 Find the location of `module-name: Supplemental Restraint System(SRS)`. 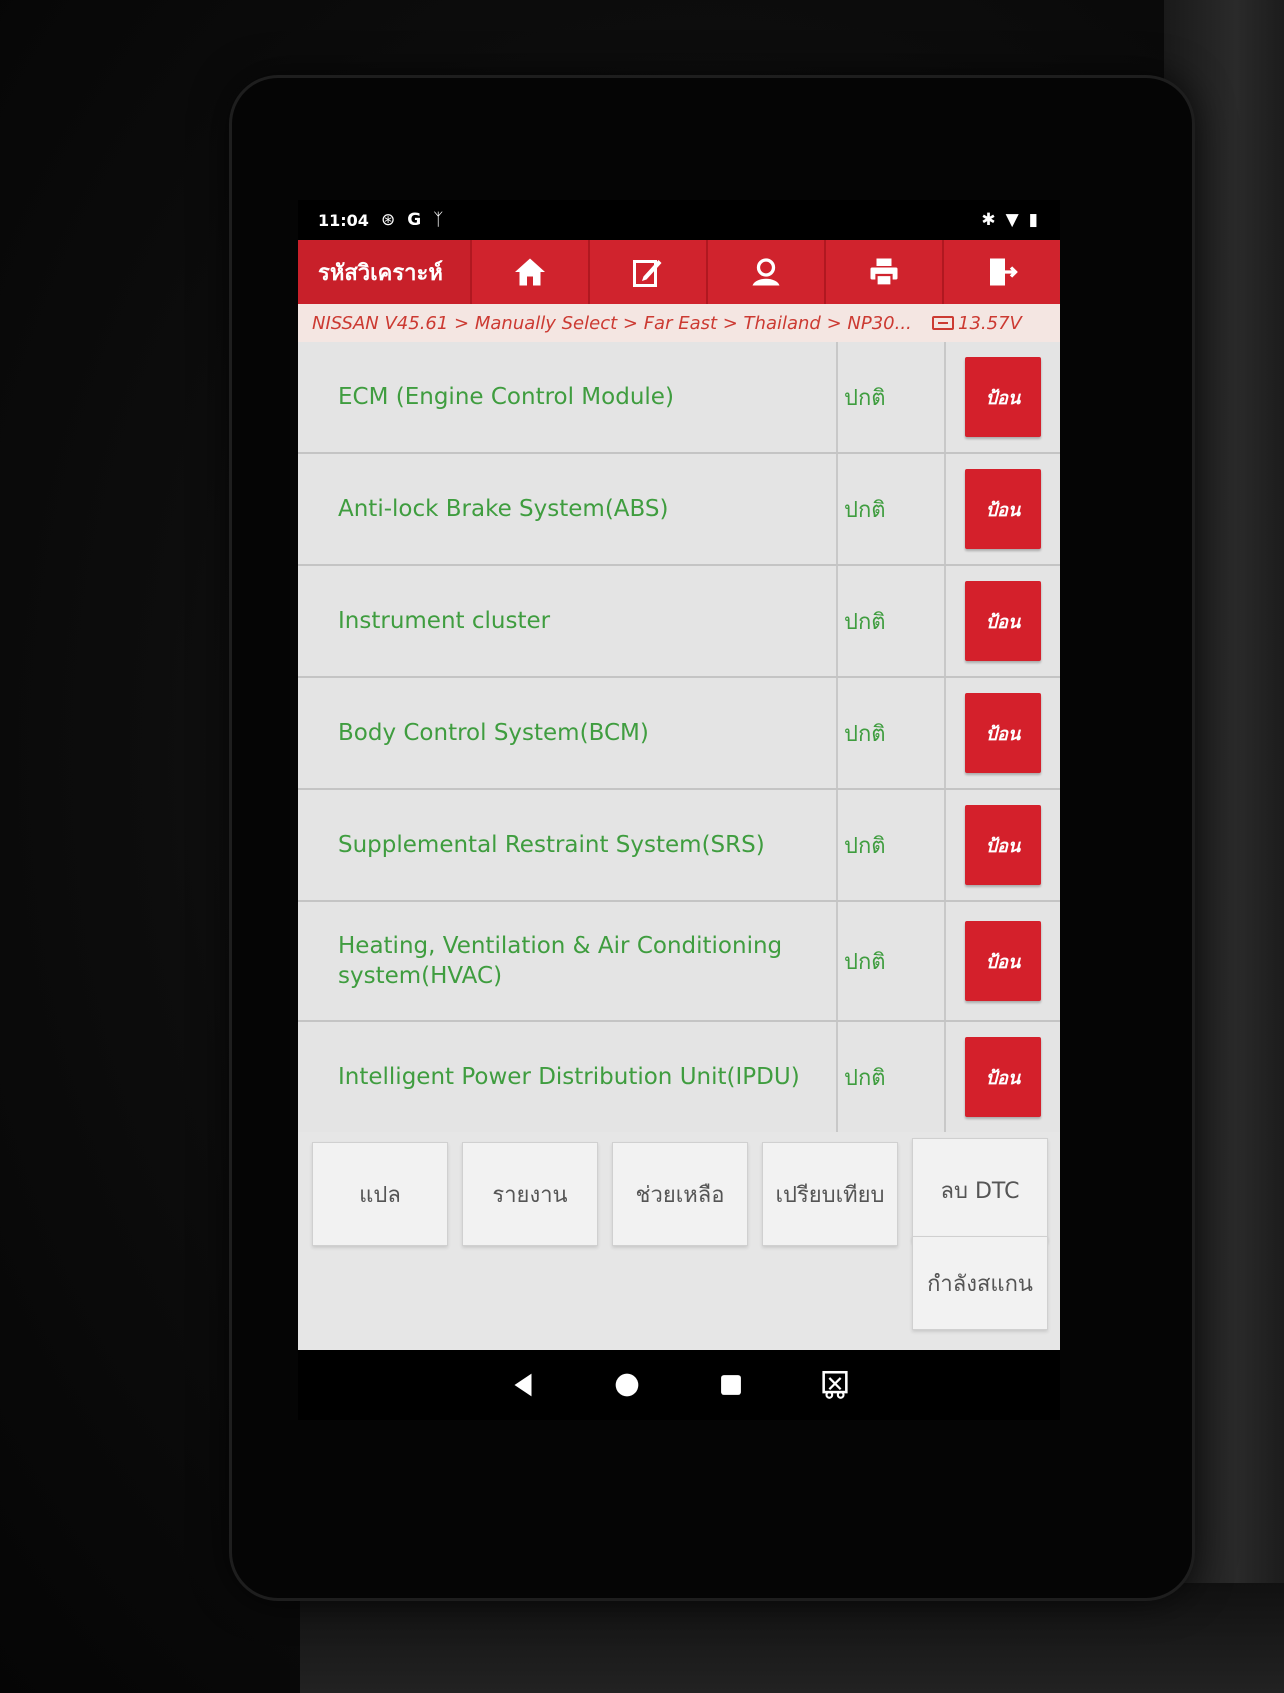

module-name: Supplemental Restraint System(SRS) is located at coordinates (568, 845).